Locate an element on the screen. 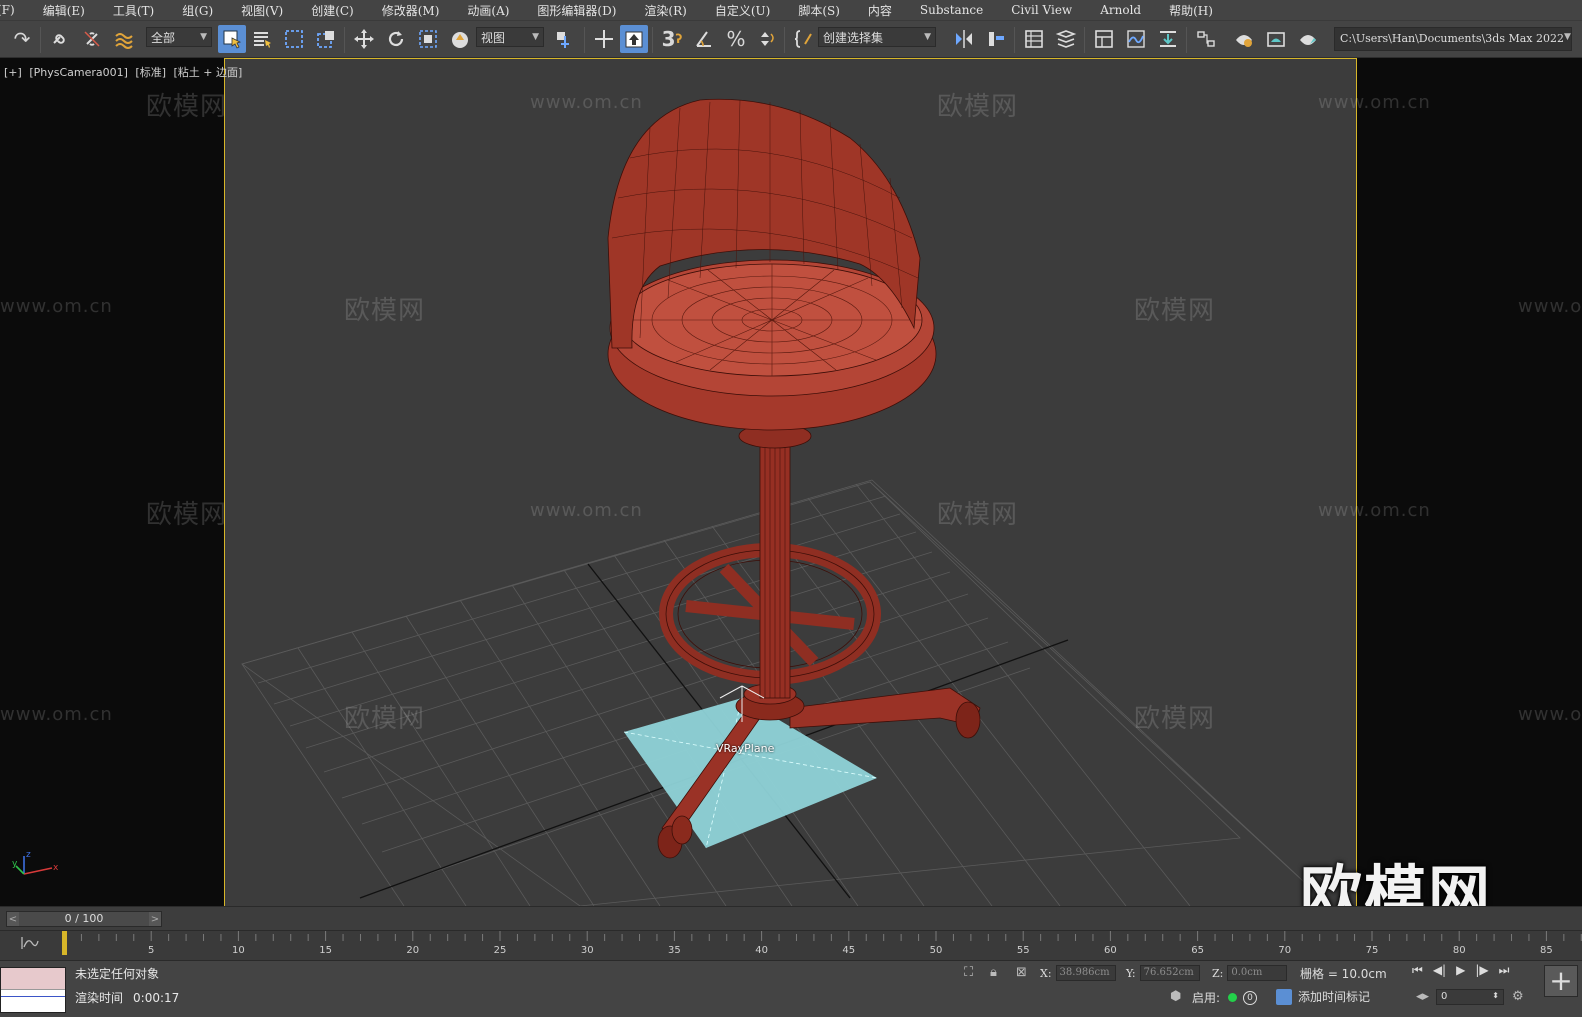  previous-frame-icon: ◀| is located at coordinates (1439, 970).